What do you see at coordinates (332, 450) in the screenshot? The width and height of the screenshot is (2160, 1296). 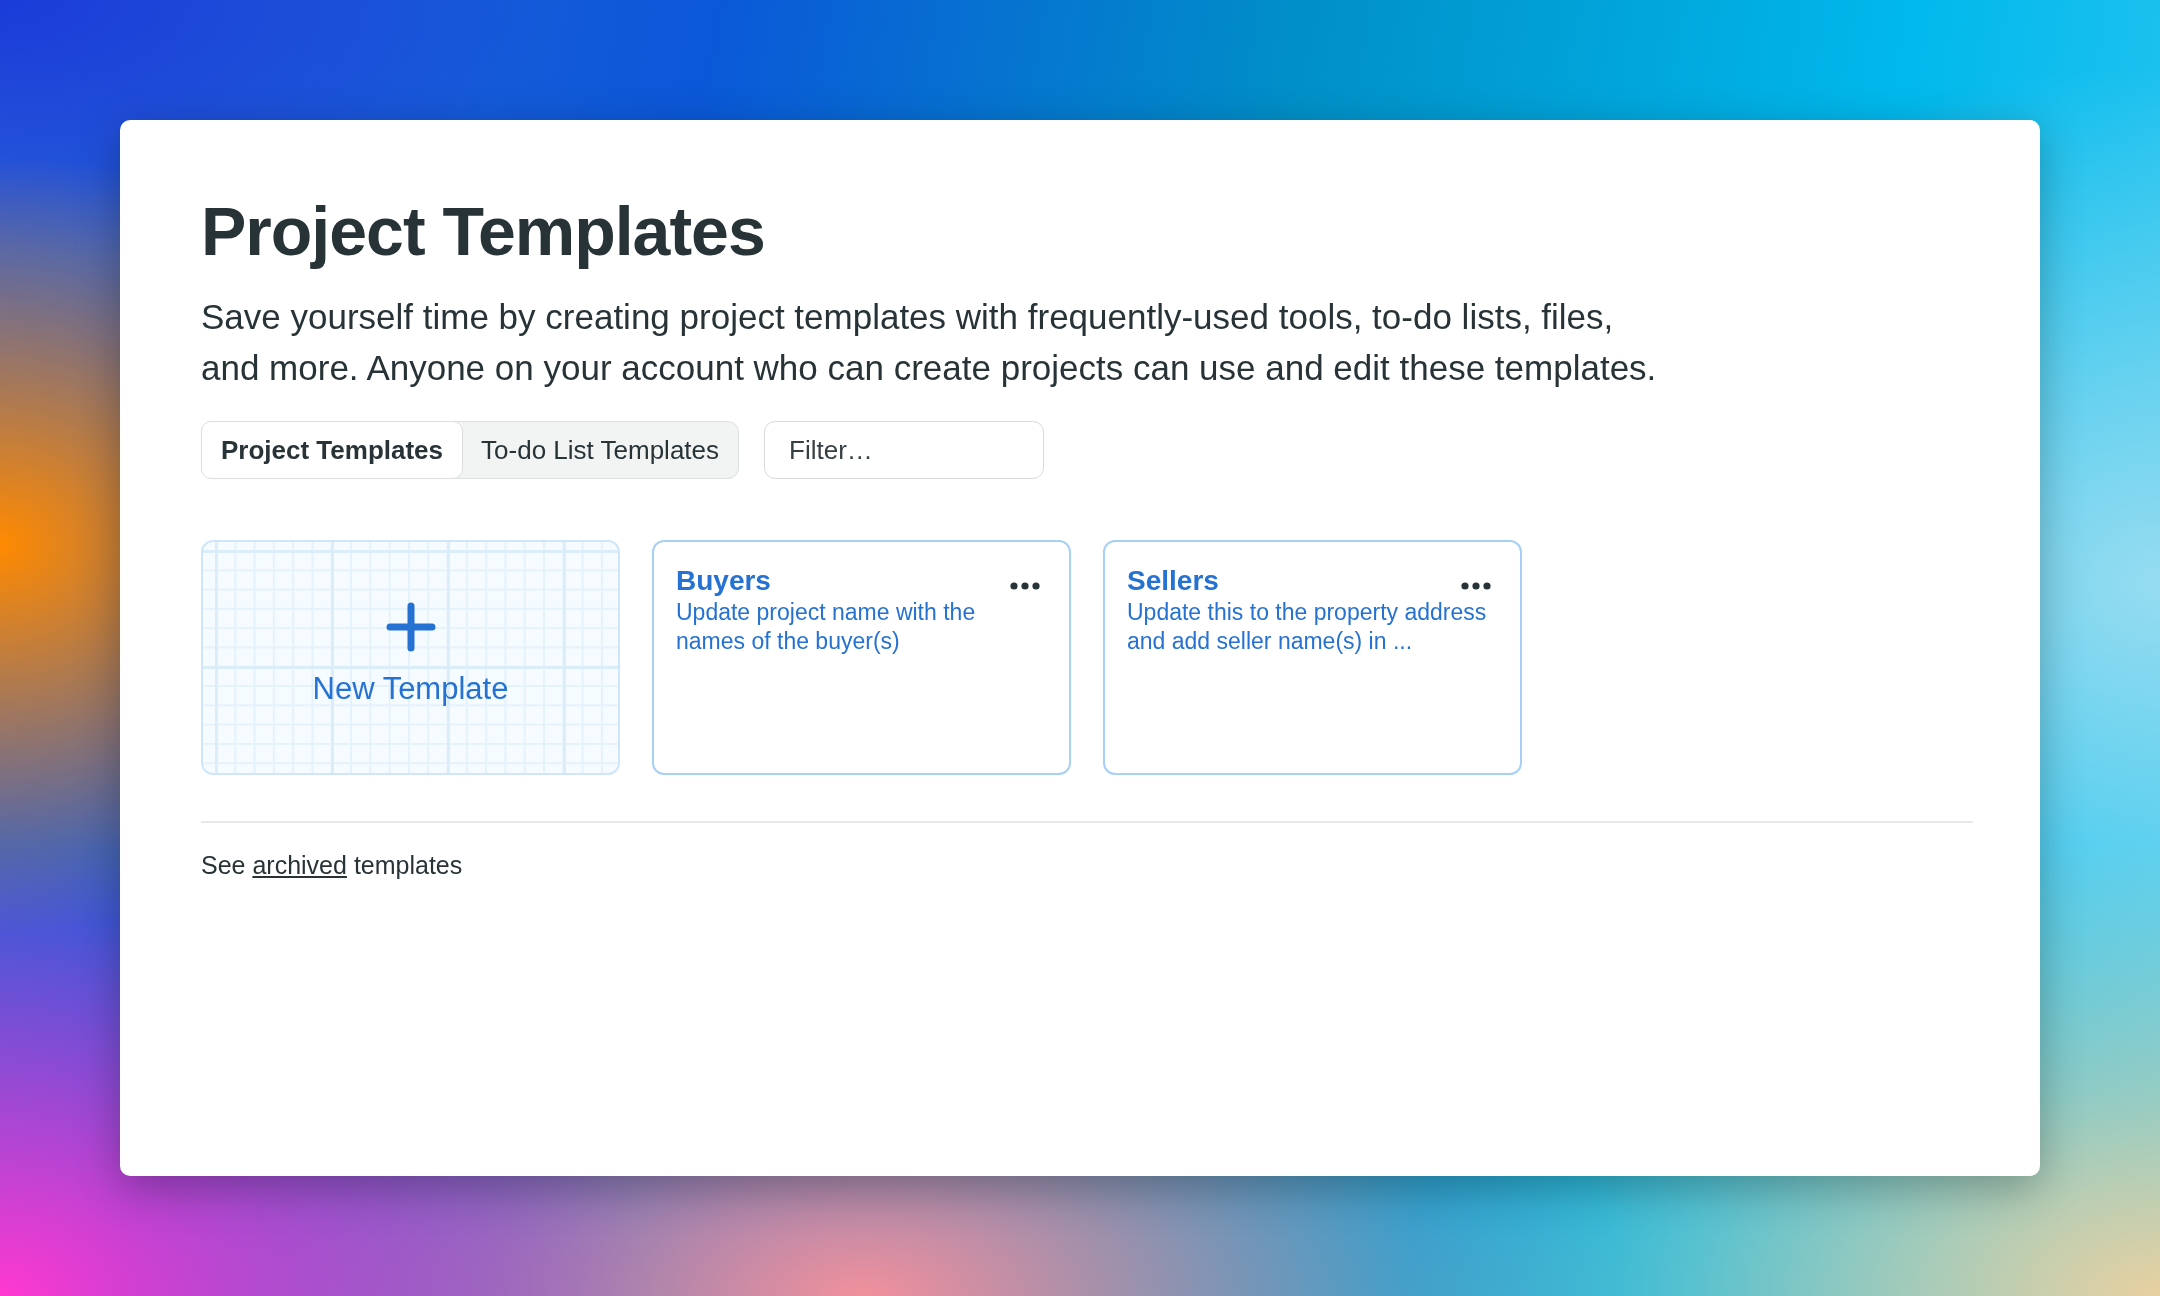 I see `tab: Project Templates` at bounding box center [332, 450].